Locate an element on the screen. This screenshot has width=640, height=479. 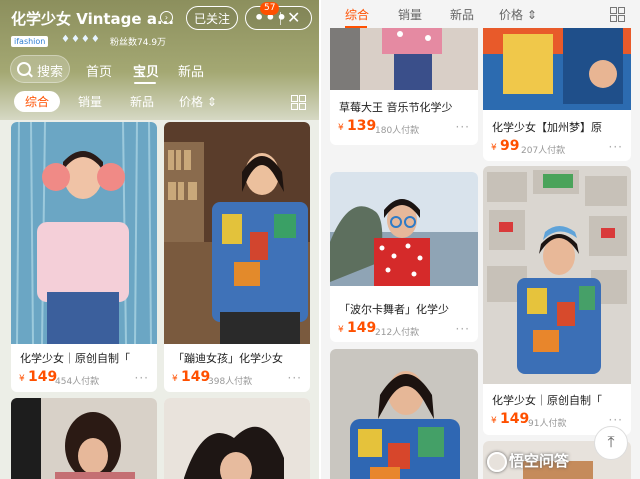
search-button: 搜索 is located at coordinates (40, 69).